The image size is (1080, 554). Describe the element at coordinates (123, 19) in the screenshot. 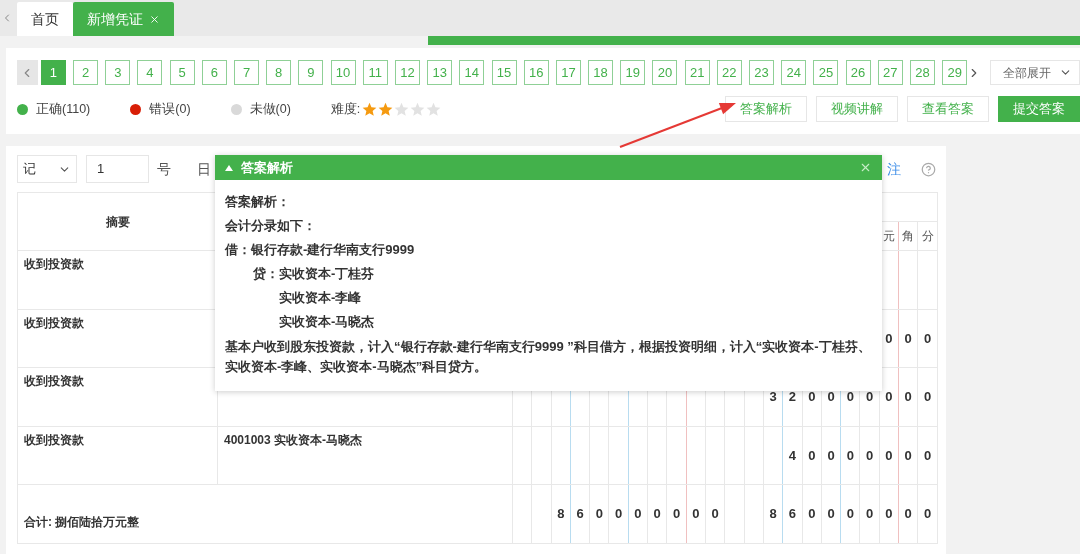

I see `tab: 新增凭证` at that location.